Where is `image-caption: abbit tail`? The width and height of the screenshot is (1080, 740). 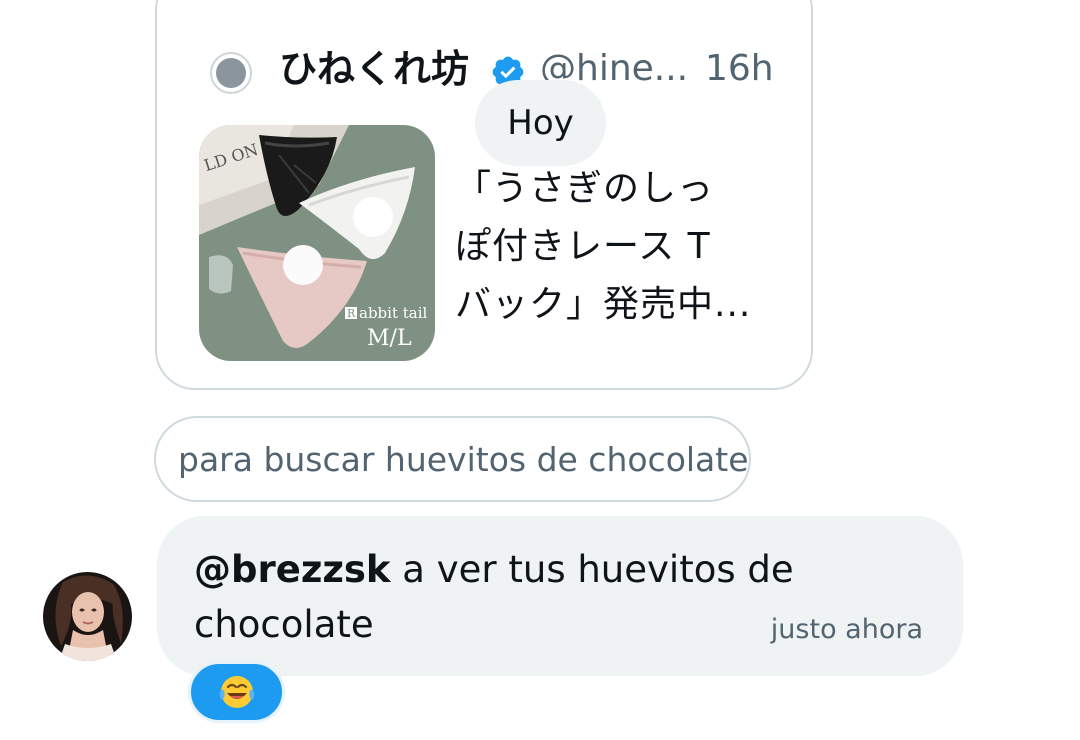
image-caption: abbit tail is located at coordinates (393, 313).